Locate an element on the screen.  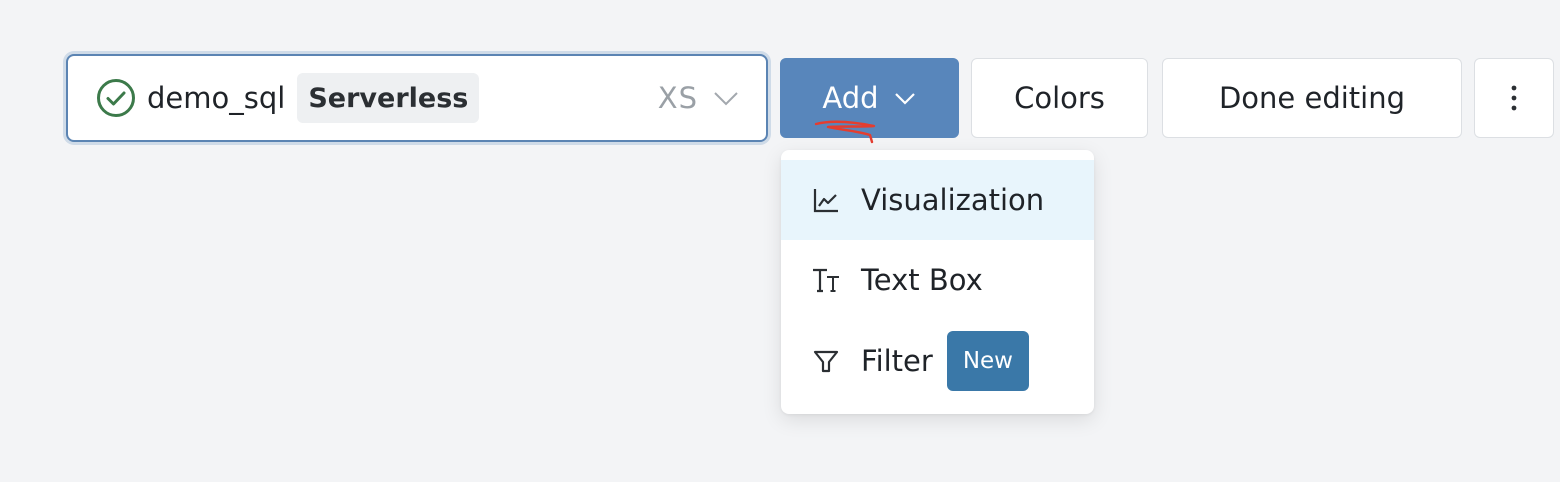
check-circle-icon is located at coordinates (116, 98).